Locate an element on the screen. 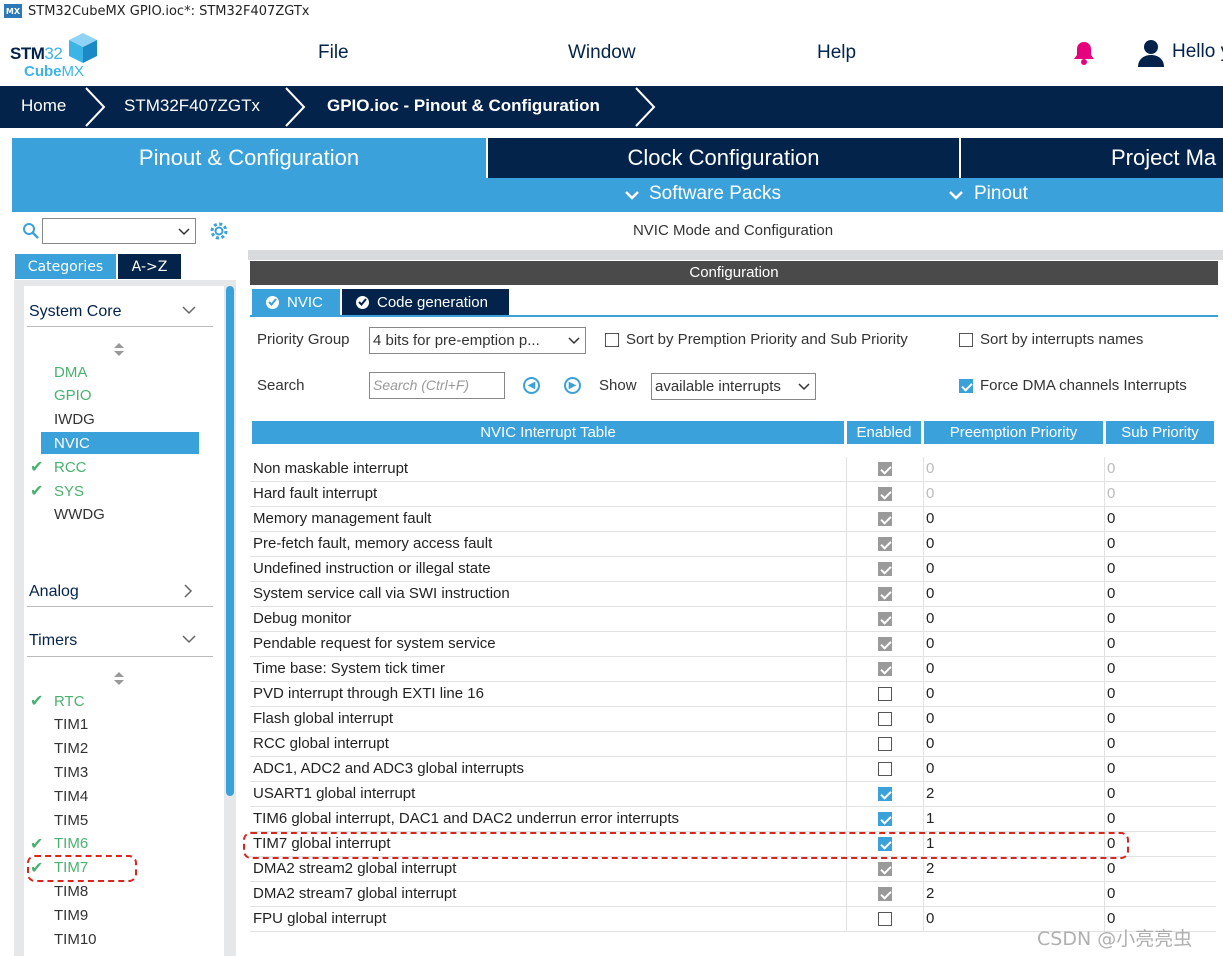 The height and width of the screenshot is (956, 1223). breadcrumb-current: GPIO.ioc - Pinout & Configuration is located at coordinates (463, 106).